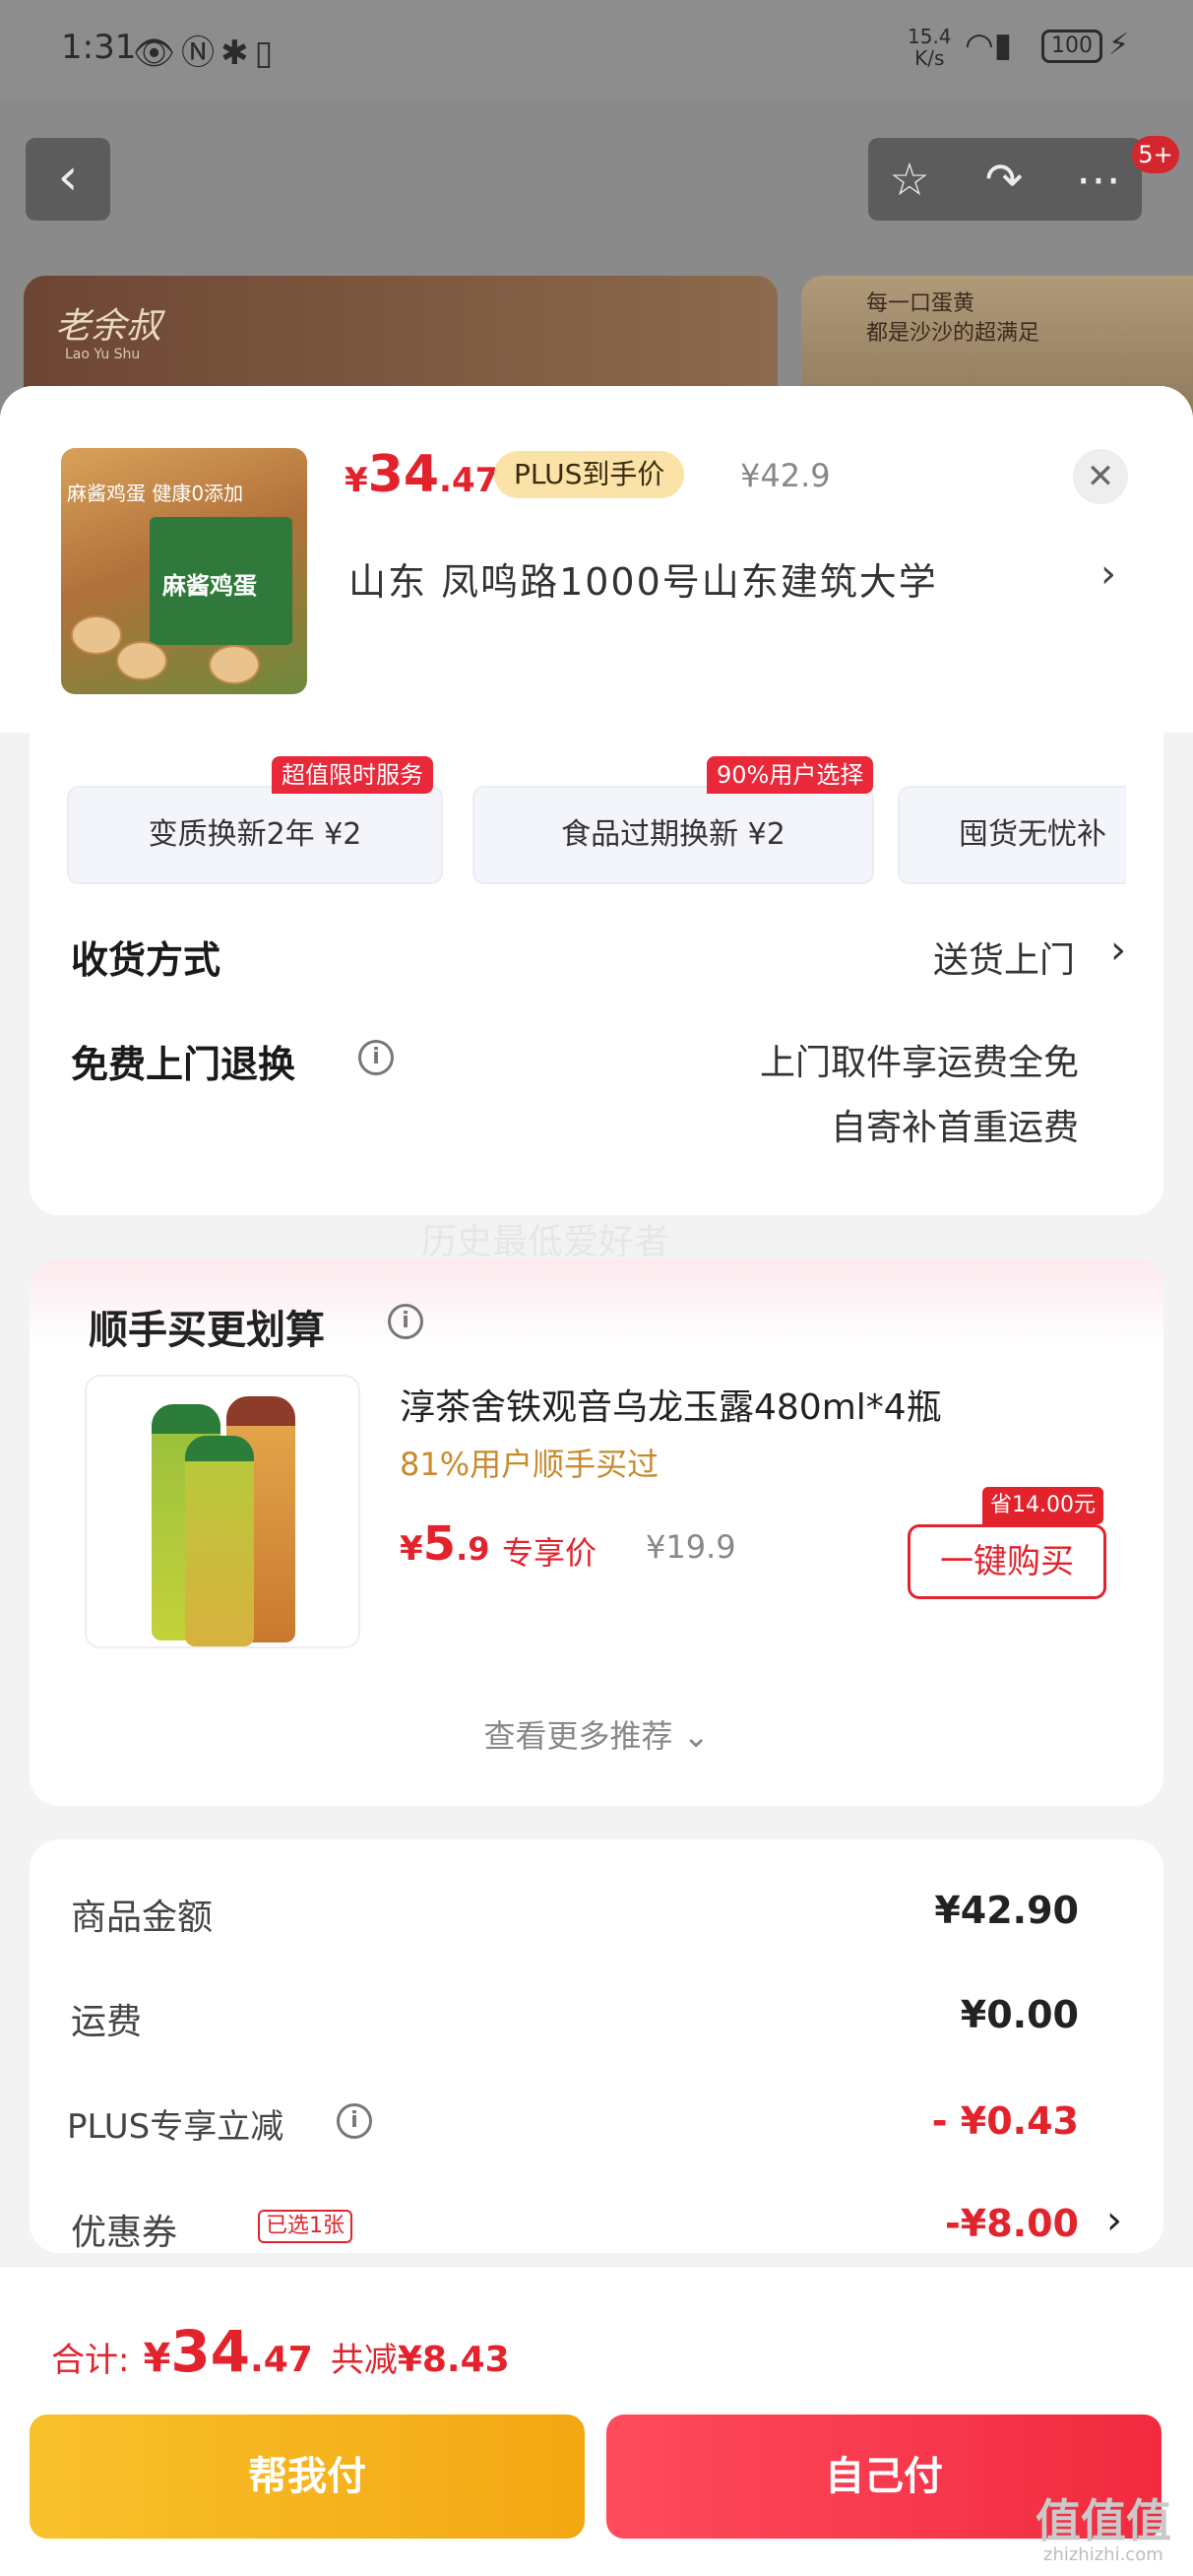 The image size is (1193, 2576). I want to click on total-discount-value: ¥8.43, so click(453, 2360).